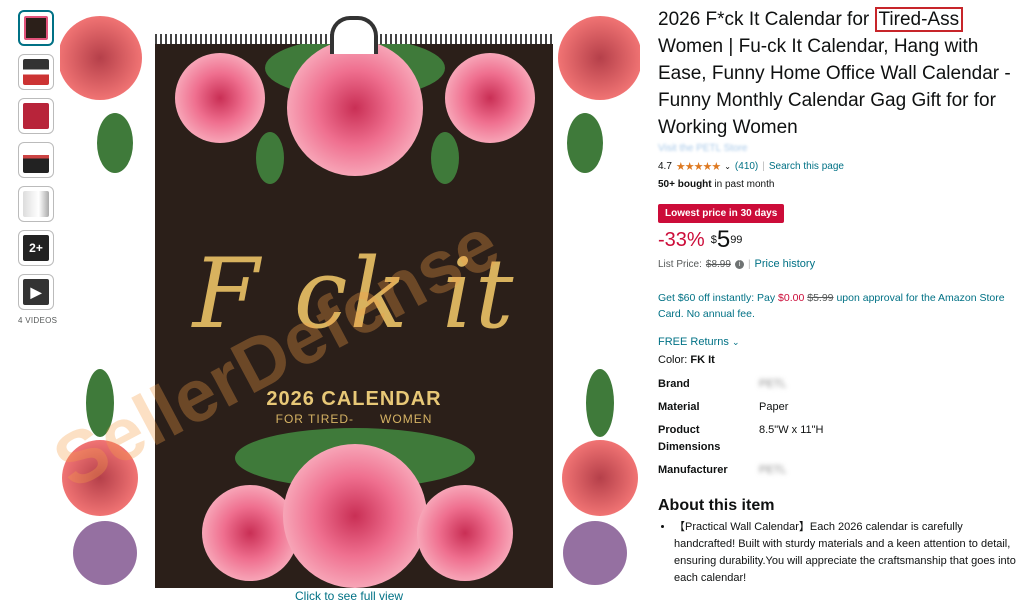 Image resolution: width=1024 pixels, height=614 pixels. What do you see at coordinates (919, 19) in the screenshot?
I see `title-highlighted-term: Tired-Ass` at bounding box center [919, 19].